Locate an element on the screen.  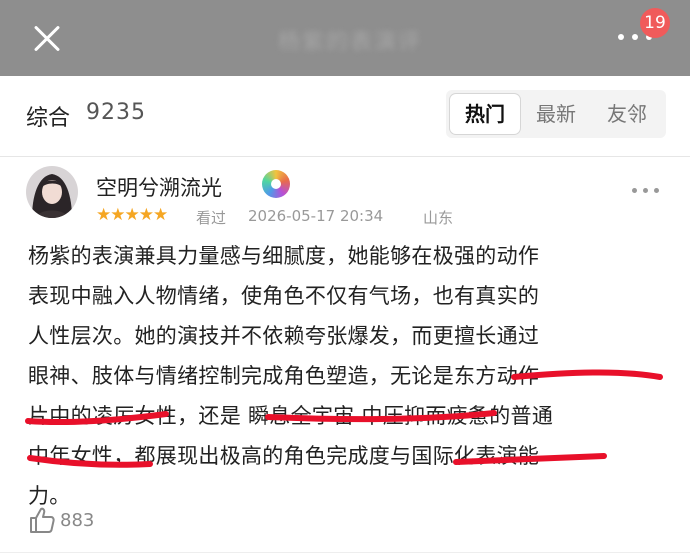
review-line: 眼神、肢体与情绪控制完成角色塑造，无论是东方动作 is located at coordinates (284, 376).